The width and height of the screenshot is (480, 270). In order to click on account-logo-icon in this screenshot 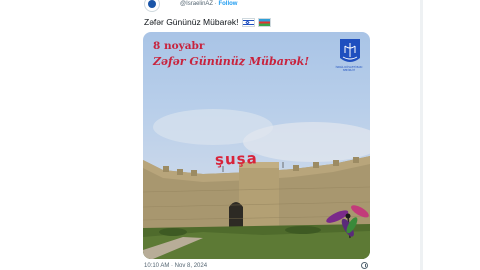, I will do `click(152, 4)`.